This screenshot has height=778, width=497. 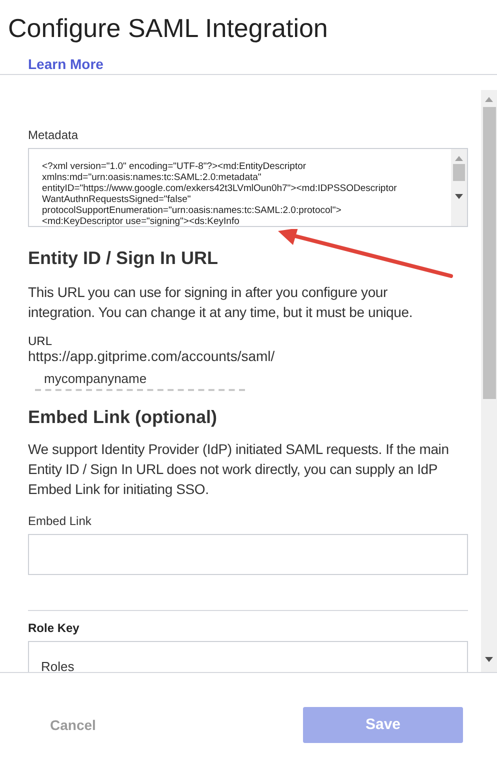 What do you see at coordinates (53, 135) in the screenshot?
I see `field-label: Metadata` at bounding box center [53, 135].